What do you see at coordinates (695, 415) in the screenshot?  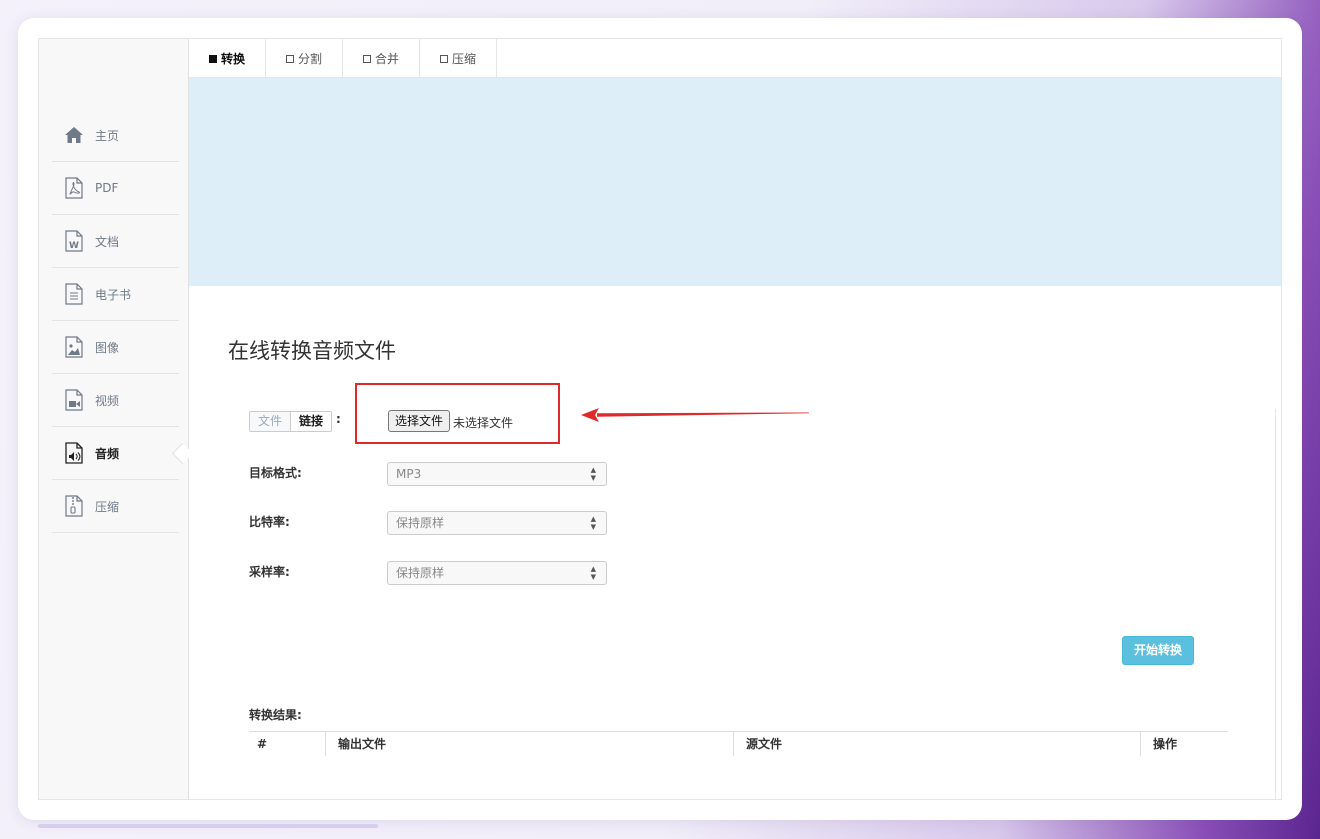 I see `annotation-arrow-icon` at bounding box center [695, 415].